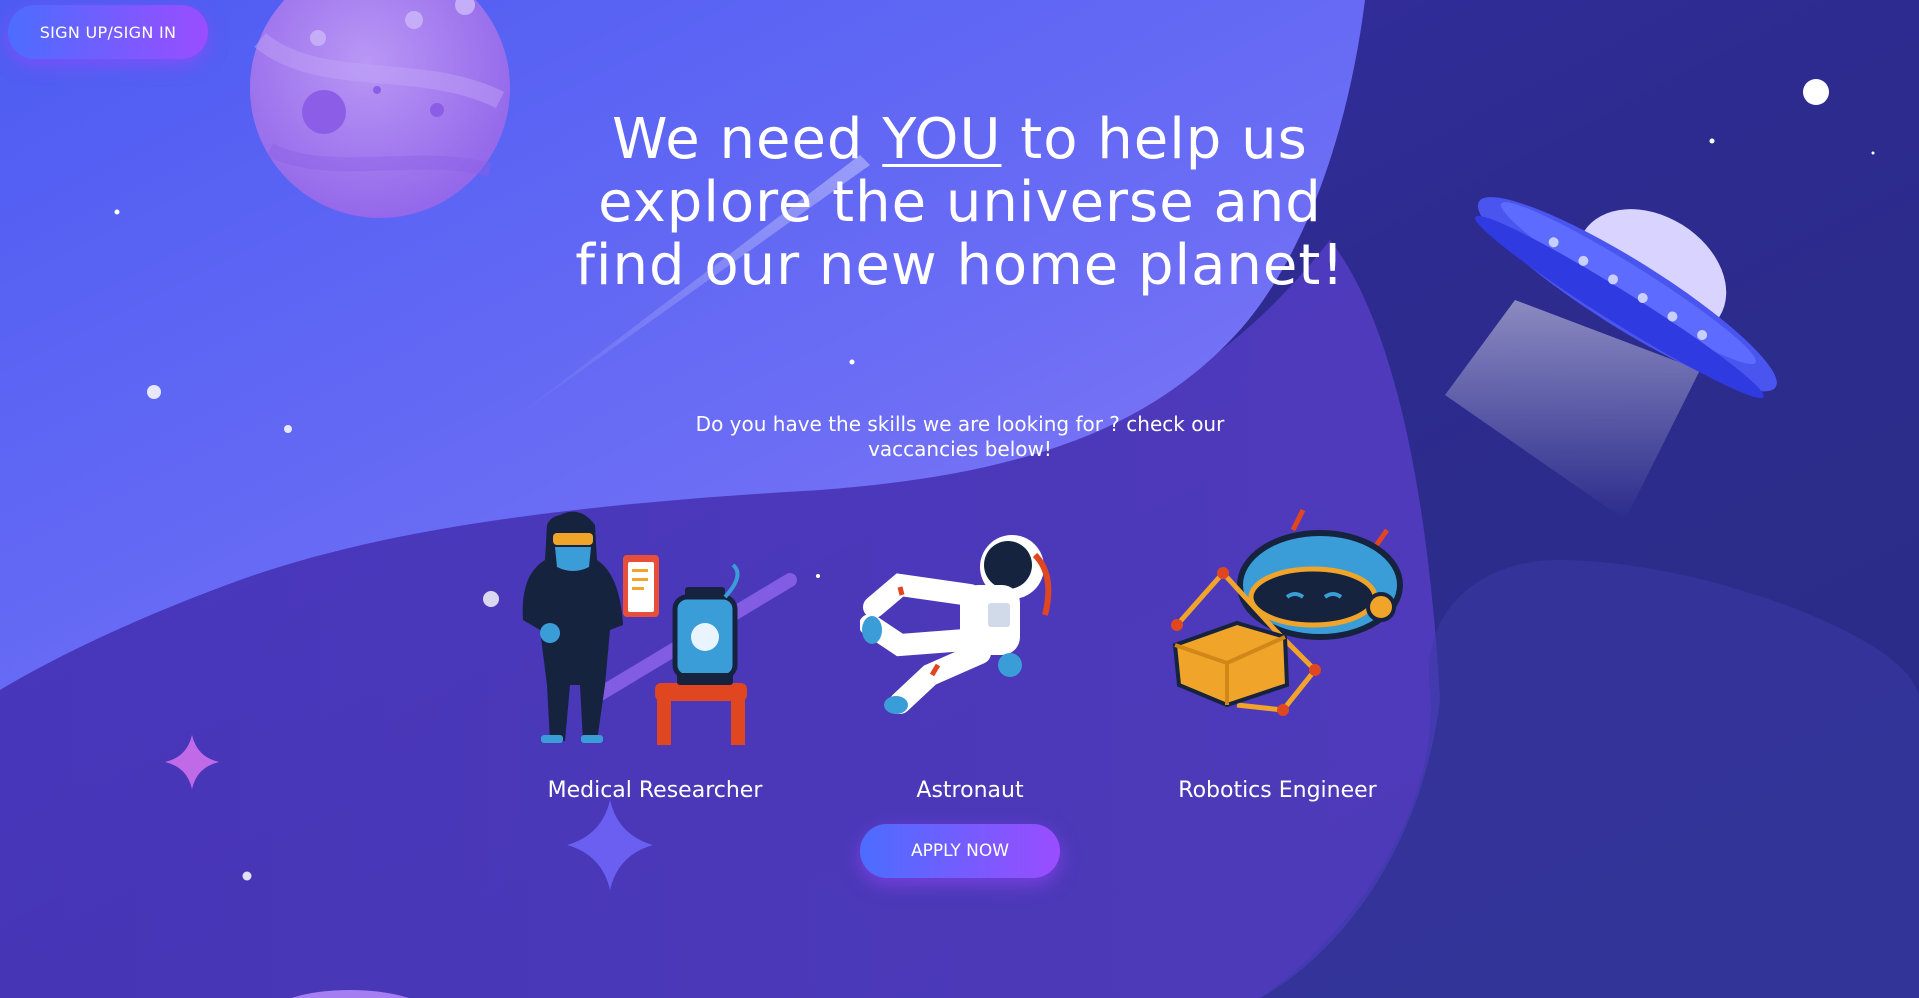  I want to click on hero-title-before: We need, so click(747, 139).